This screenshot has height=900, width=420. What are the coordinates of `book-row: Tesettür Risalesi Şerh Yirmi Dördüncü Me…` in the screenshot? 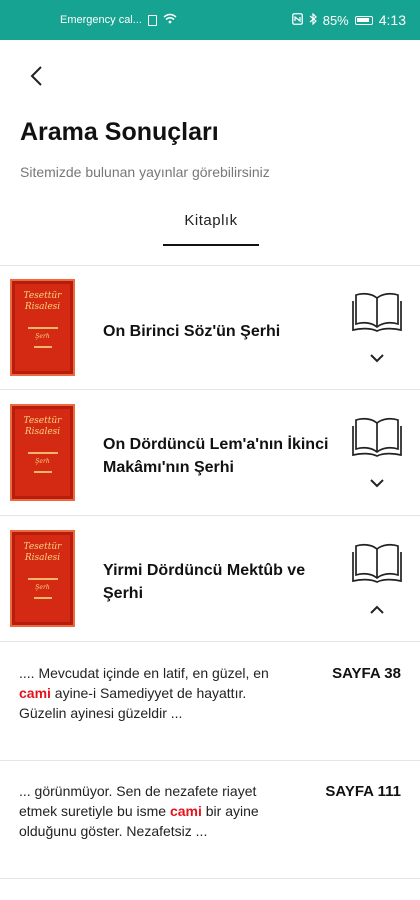 It's located at (210, 579).